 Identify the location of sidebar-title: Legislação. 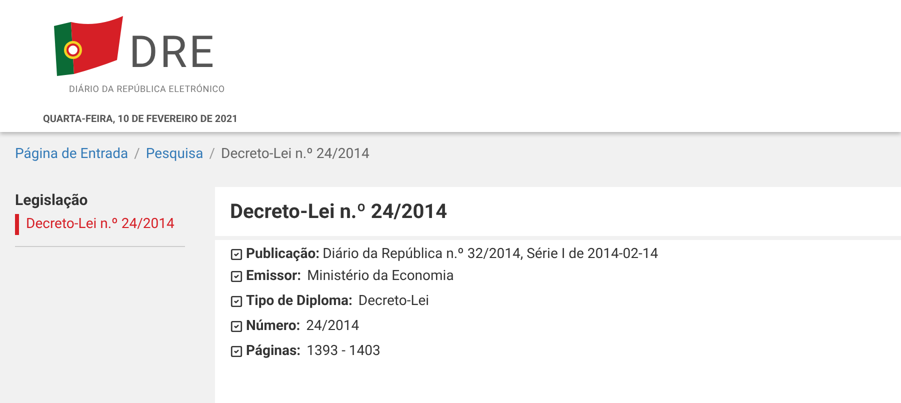
(52, 200).